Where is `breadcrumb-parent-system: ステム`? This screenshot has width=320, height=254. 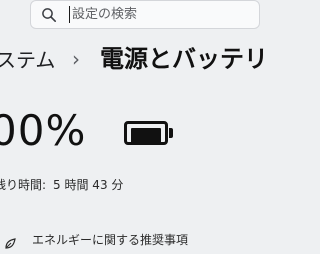
breadcrumb-parent-system: ステム is located at coordinates (27, 60).